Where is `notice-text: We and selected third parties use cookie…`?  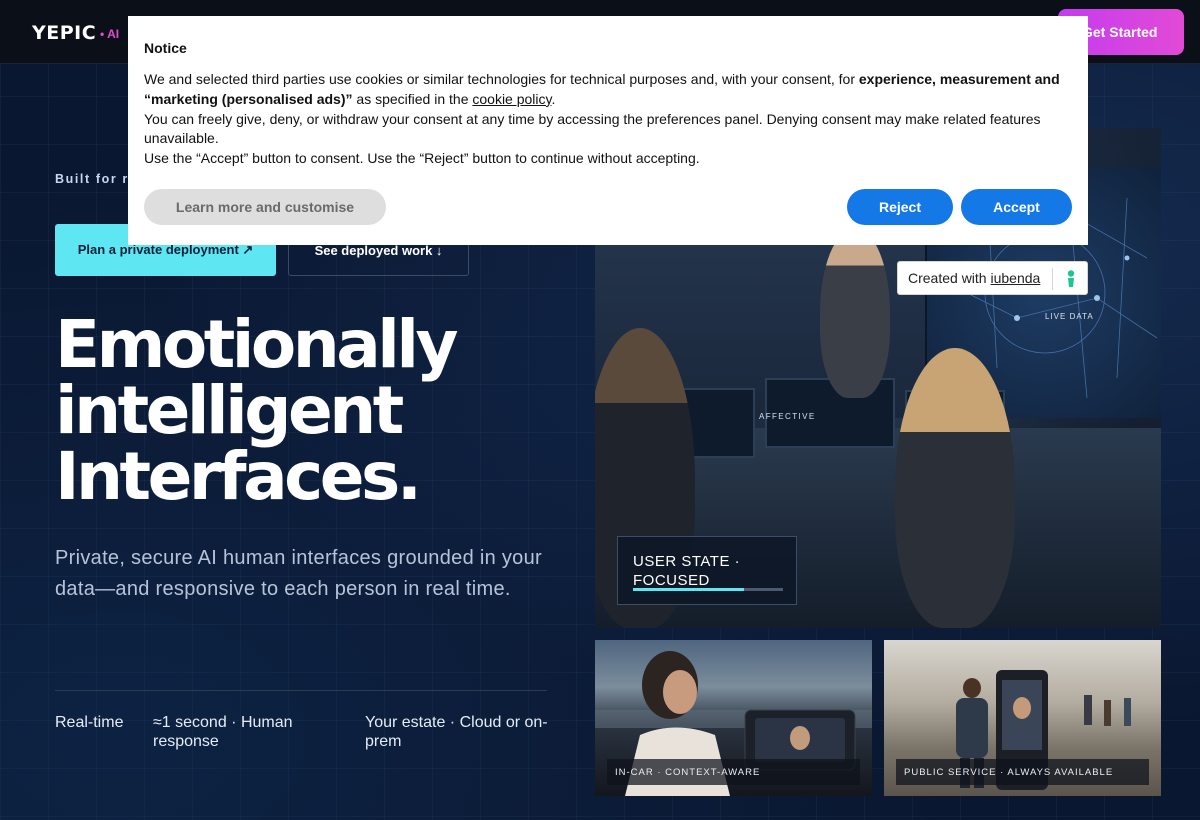
notice-text: We and selected third parties use cookie… is located at coordinates (501, 79).